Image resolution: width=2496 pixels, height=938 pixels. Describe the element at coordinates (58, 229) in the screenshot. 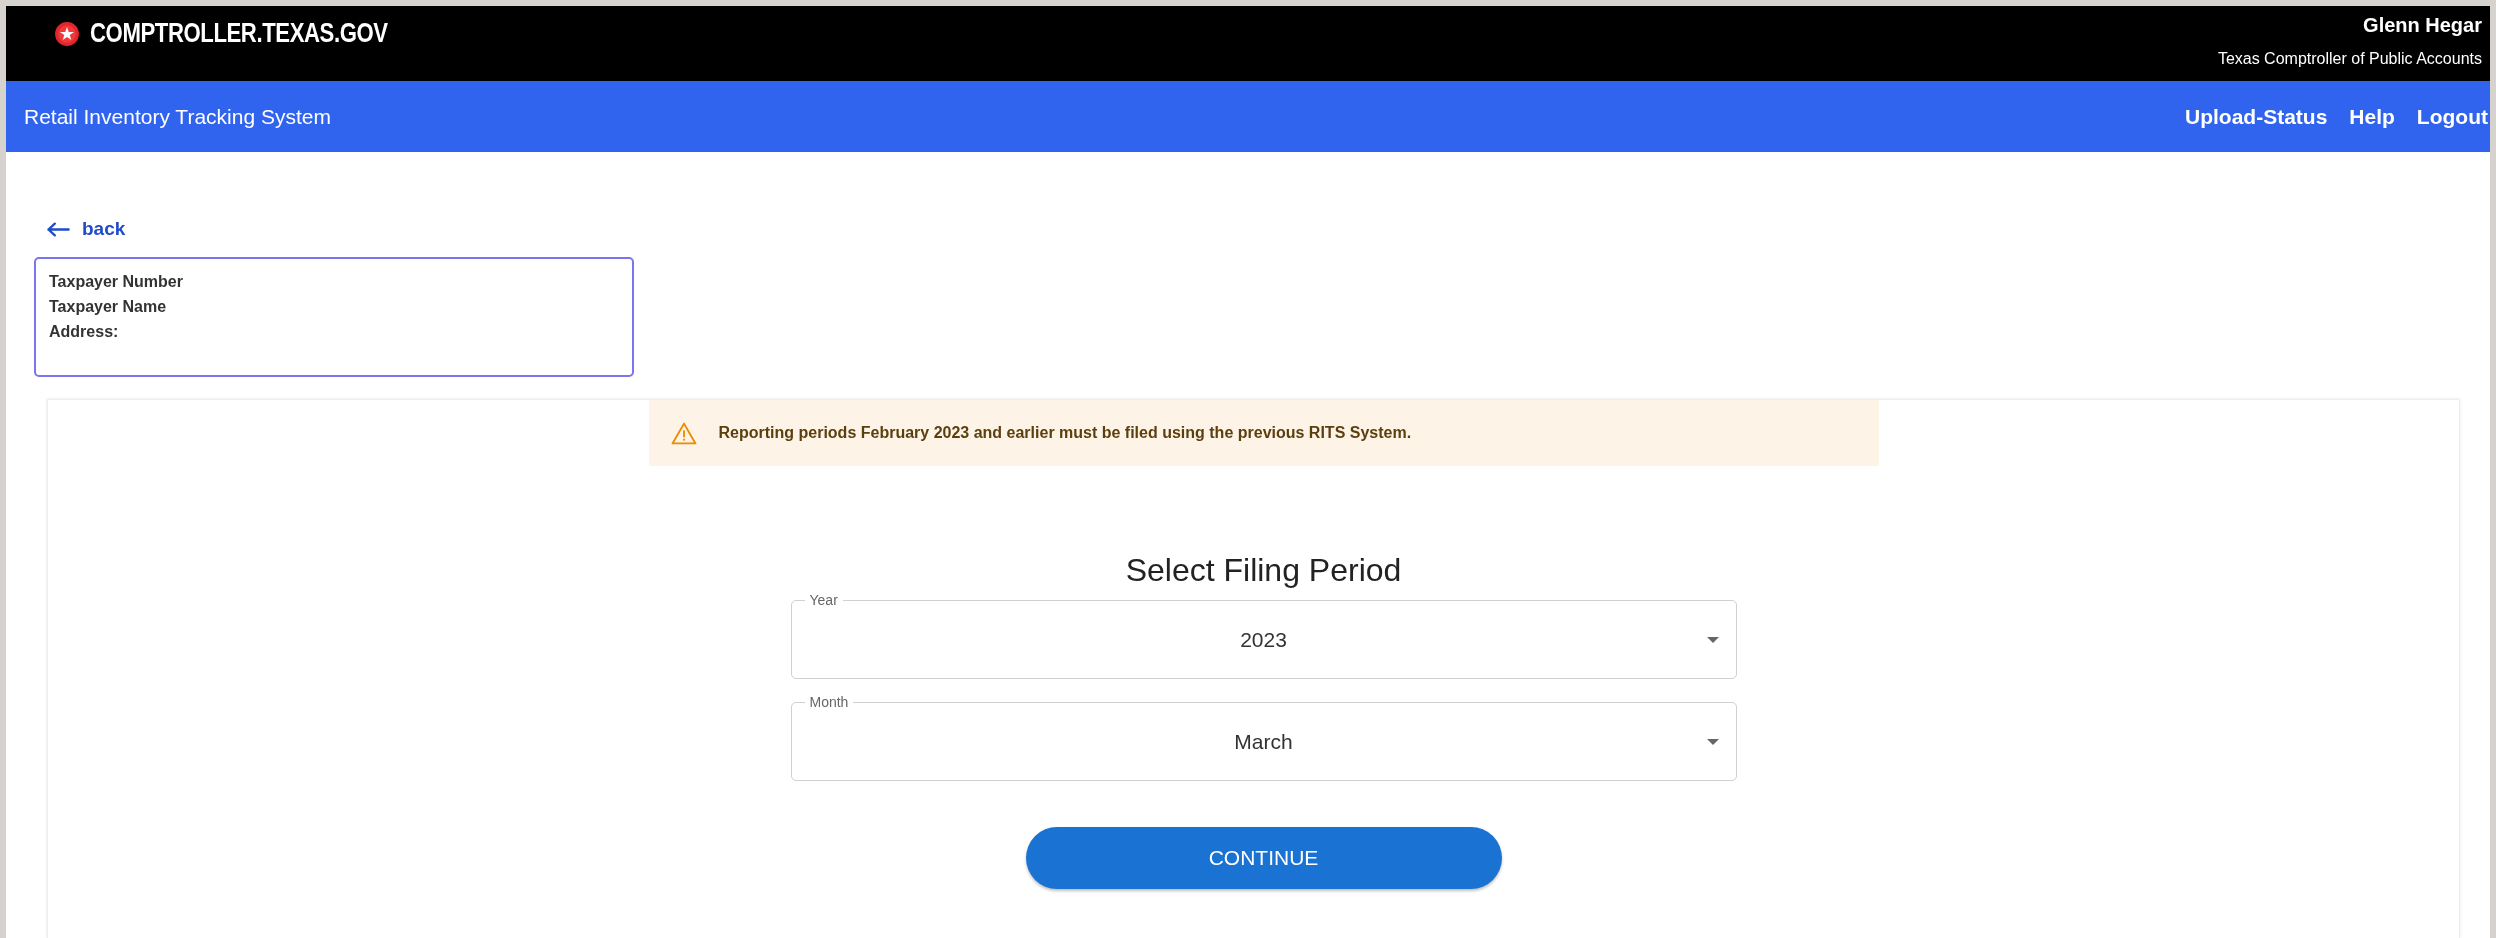

I see `arrow-left-icon` at that location.